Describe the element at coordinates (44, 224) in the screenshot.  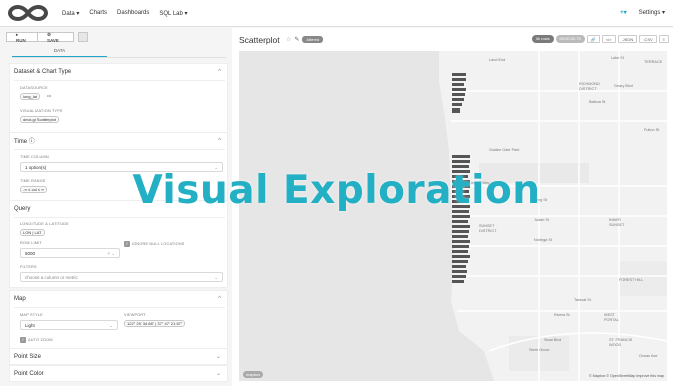
I see `lonlat-label: LONGITUDE & LATITUDE` at that location.